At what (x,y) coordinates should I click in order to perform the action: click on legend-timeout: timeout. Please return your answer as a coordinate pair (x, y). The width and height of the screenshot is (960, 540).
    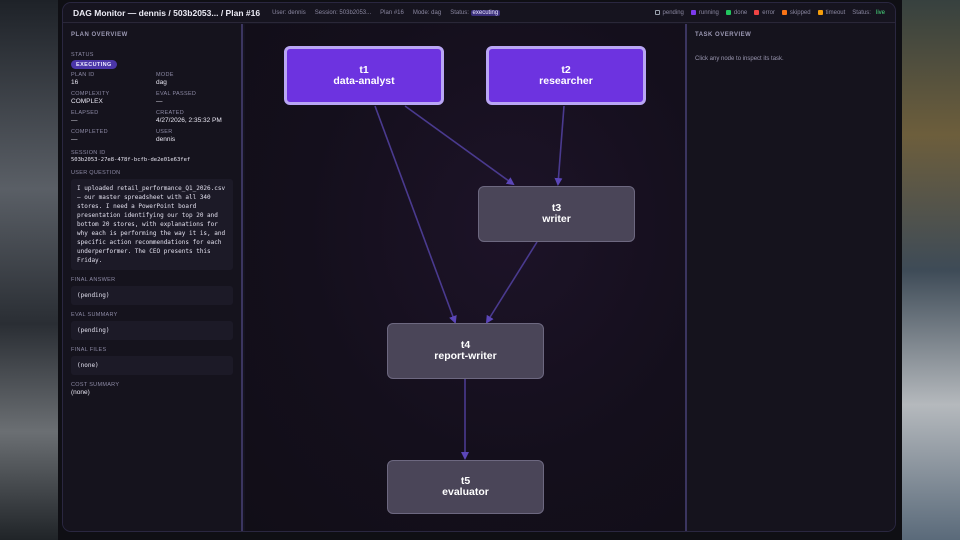
    Looking at the image, I should click on (831, 12).